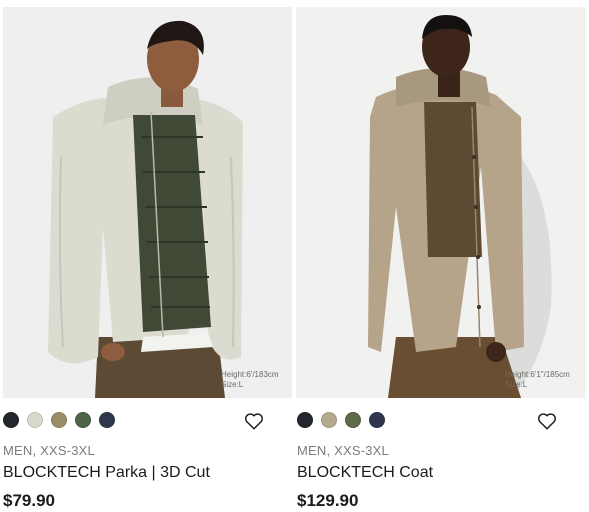  What do you see at coordinates (365, 473) in the screenshot?
I see `product-name: BLOCKTECH Coat` at bounding box center [365, 473].